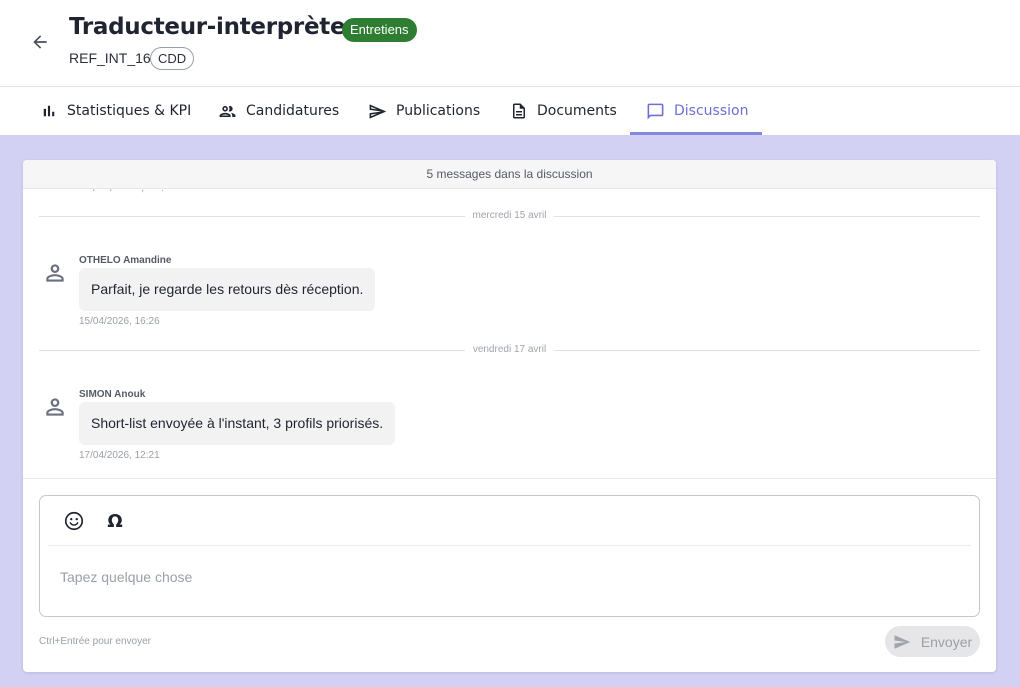  What do you see at coordinates (509, 577) in the screenshot?
I see `message-input` at bounding box center [509, 577].